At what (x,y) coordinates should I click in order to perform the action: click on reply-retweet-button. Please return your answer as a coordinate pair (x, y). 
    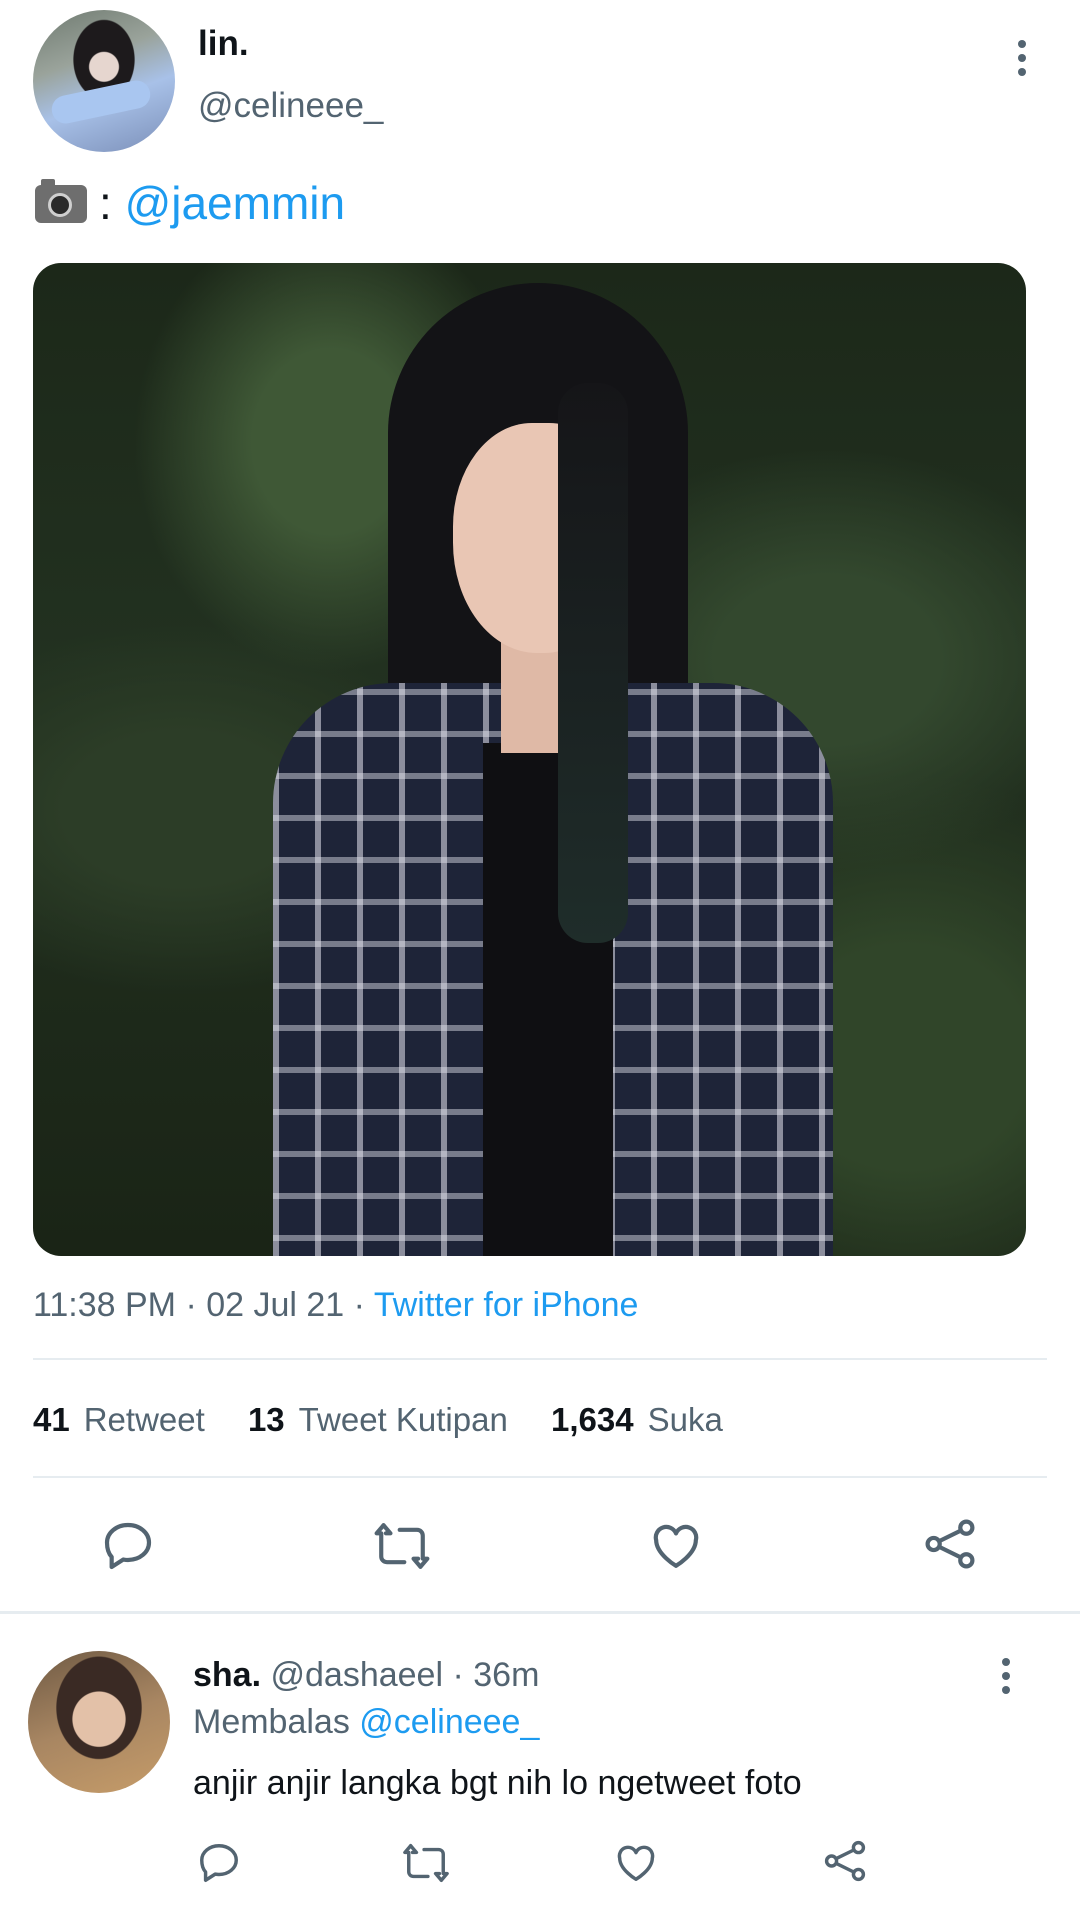
    Looking at the image, I should click on (426, 1863).